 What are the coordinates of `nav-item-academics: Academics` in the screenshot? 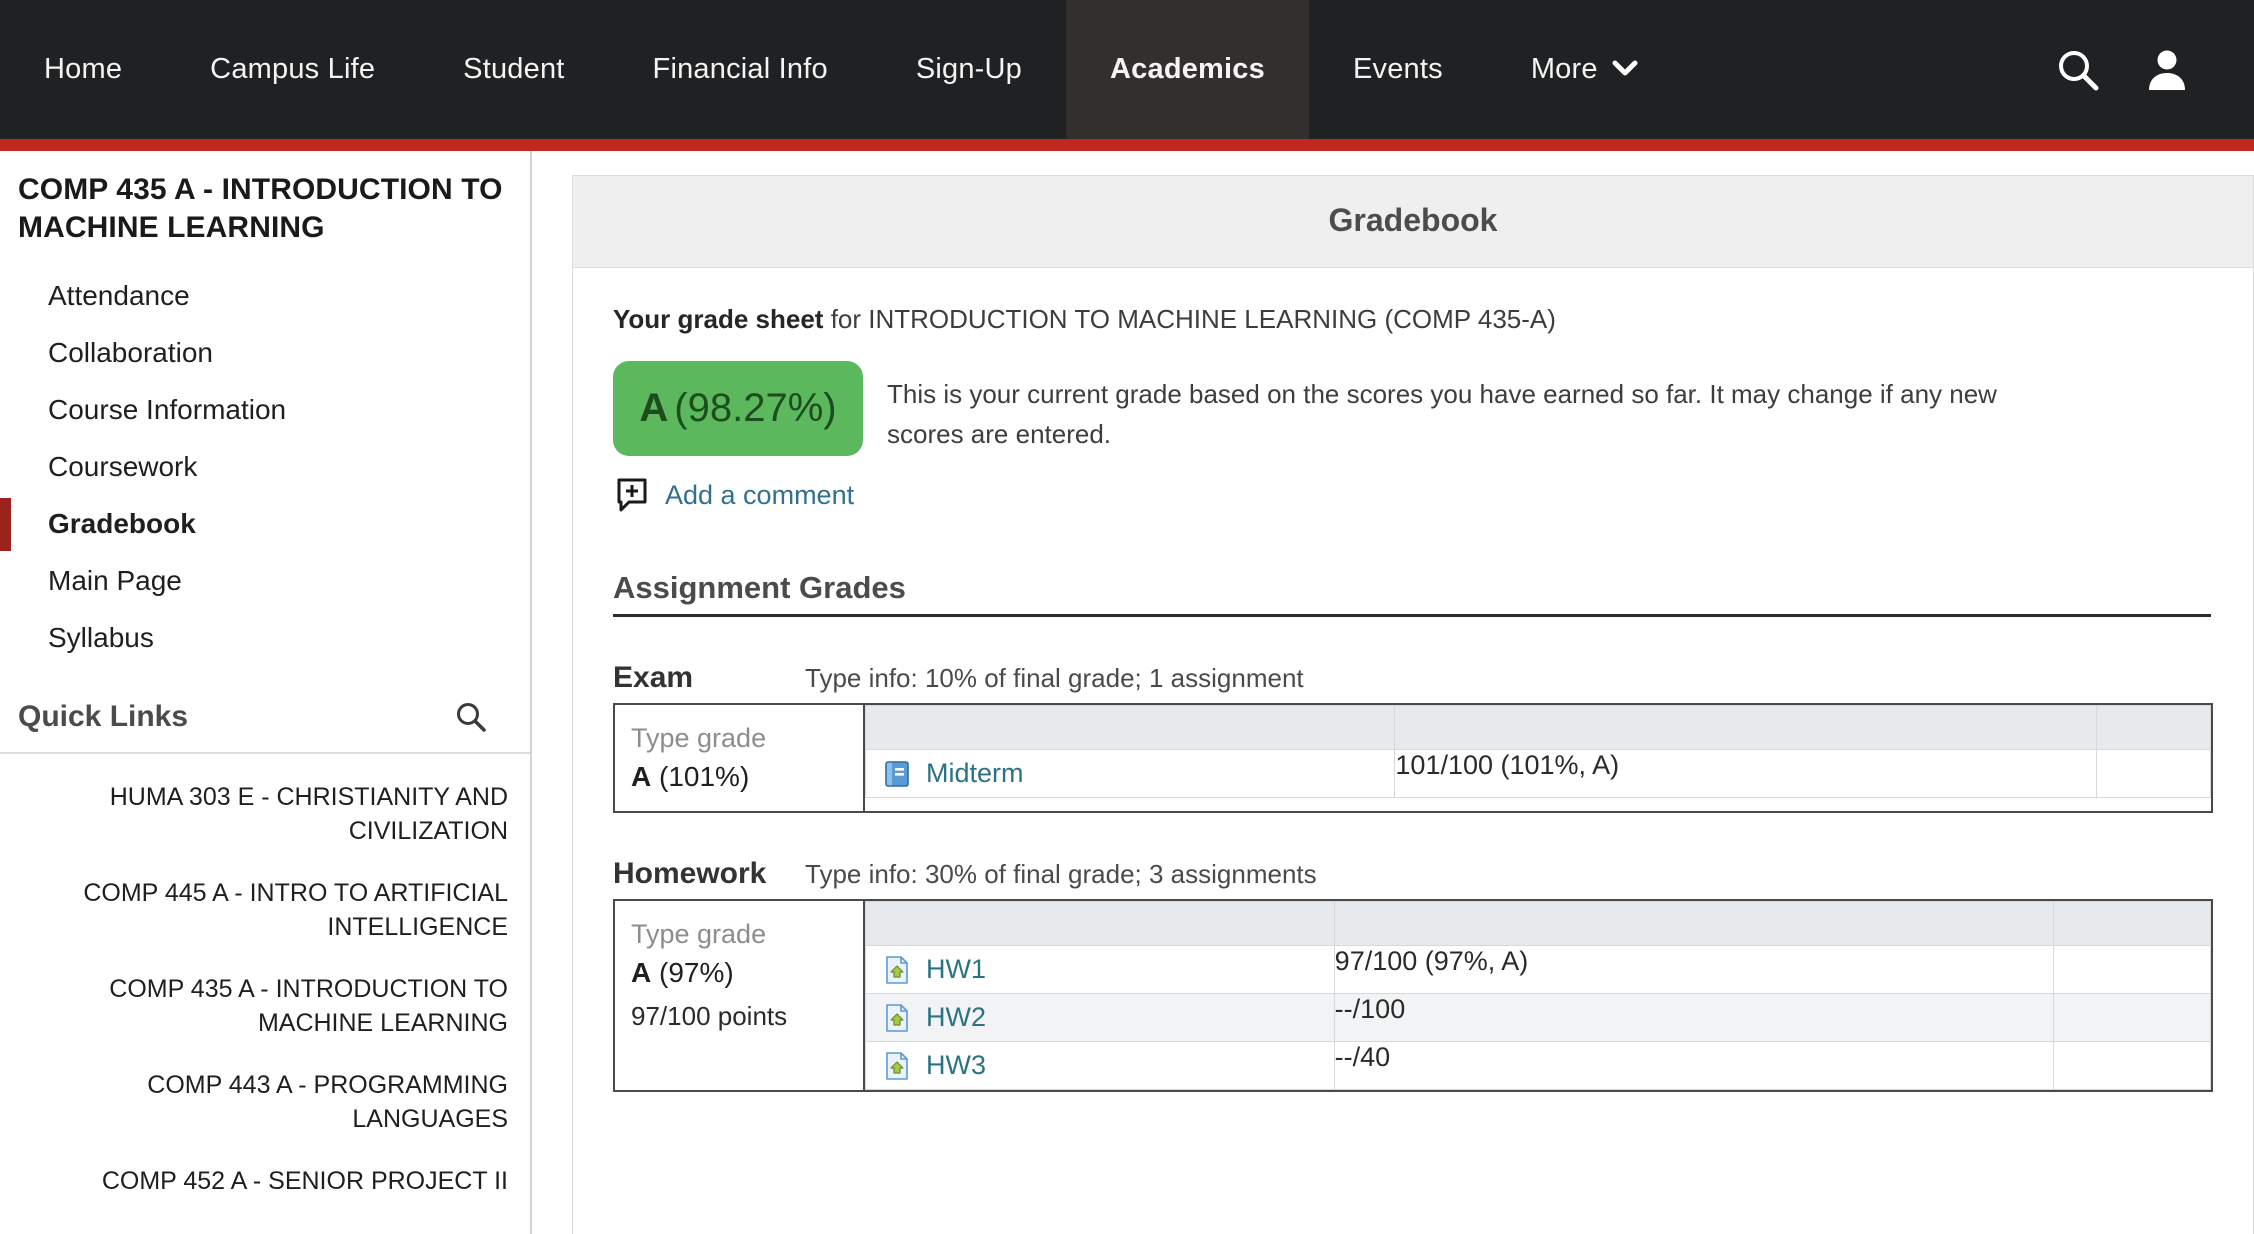 It's located at (1187, 69).